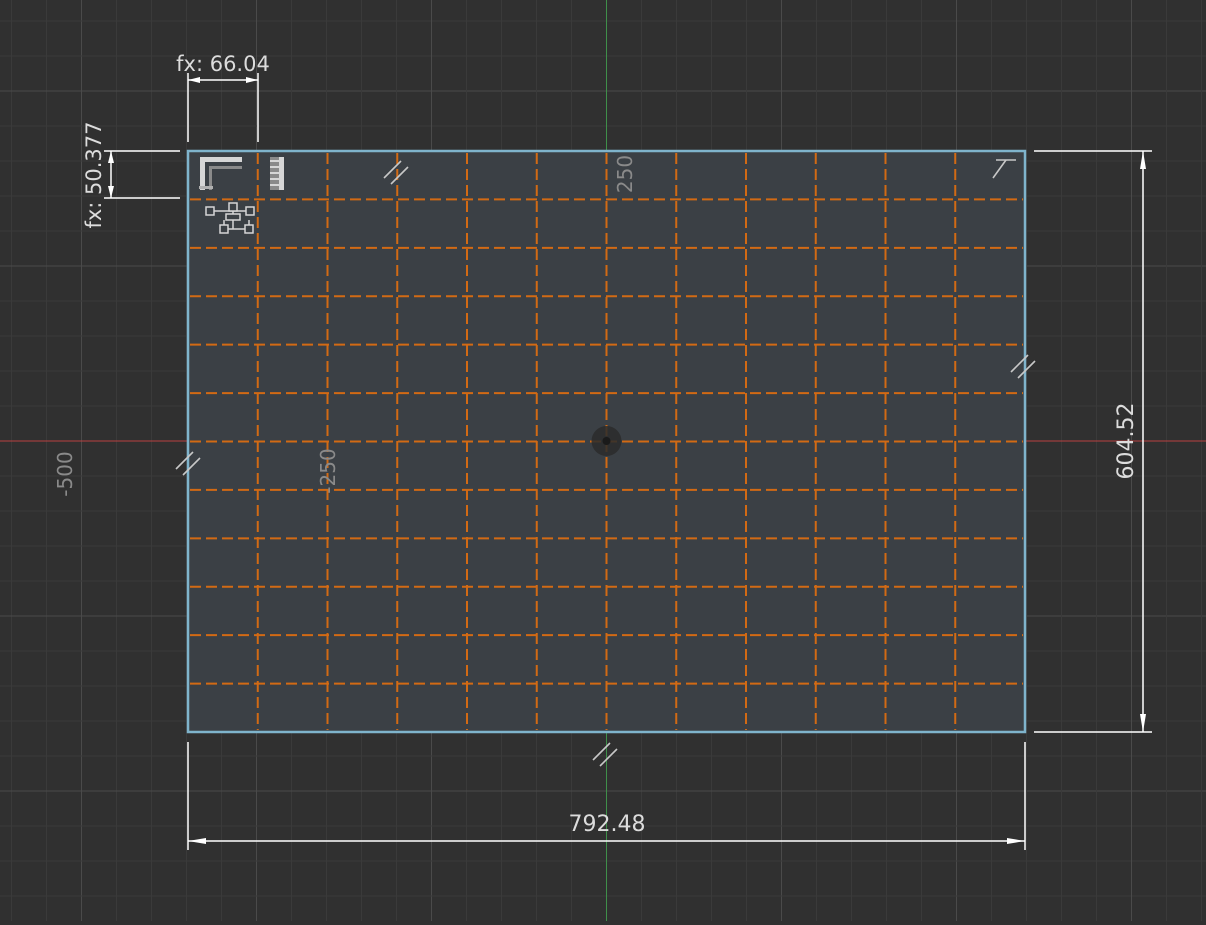  I want to click on pattern-width-dimension, so click(223, 107).